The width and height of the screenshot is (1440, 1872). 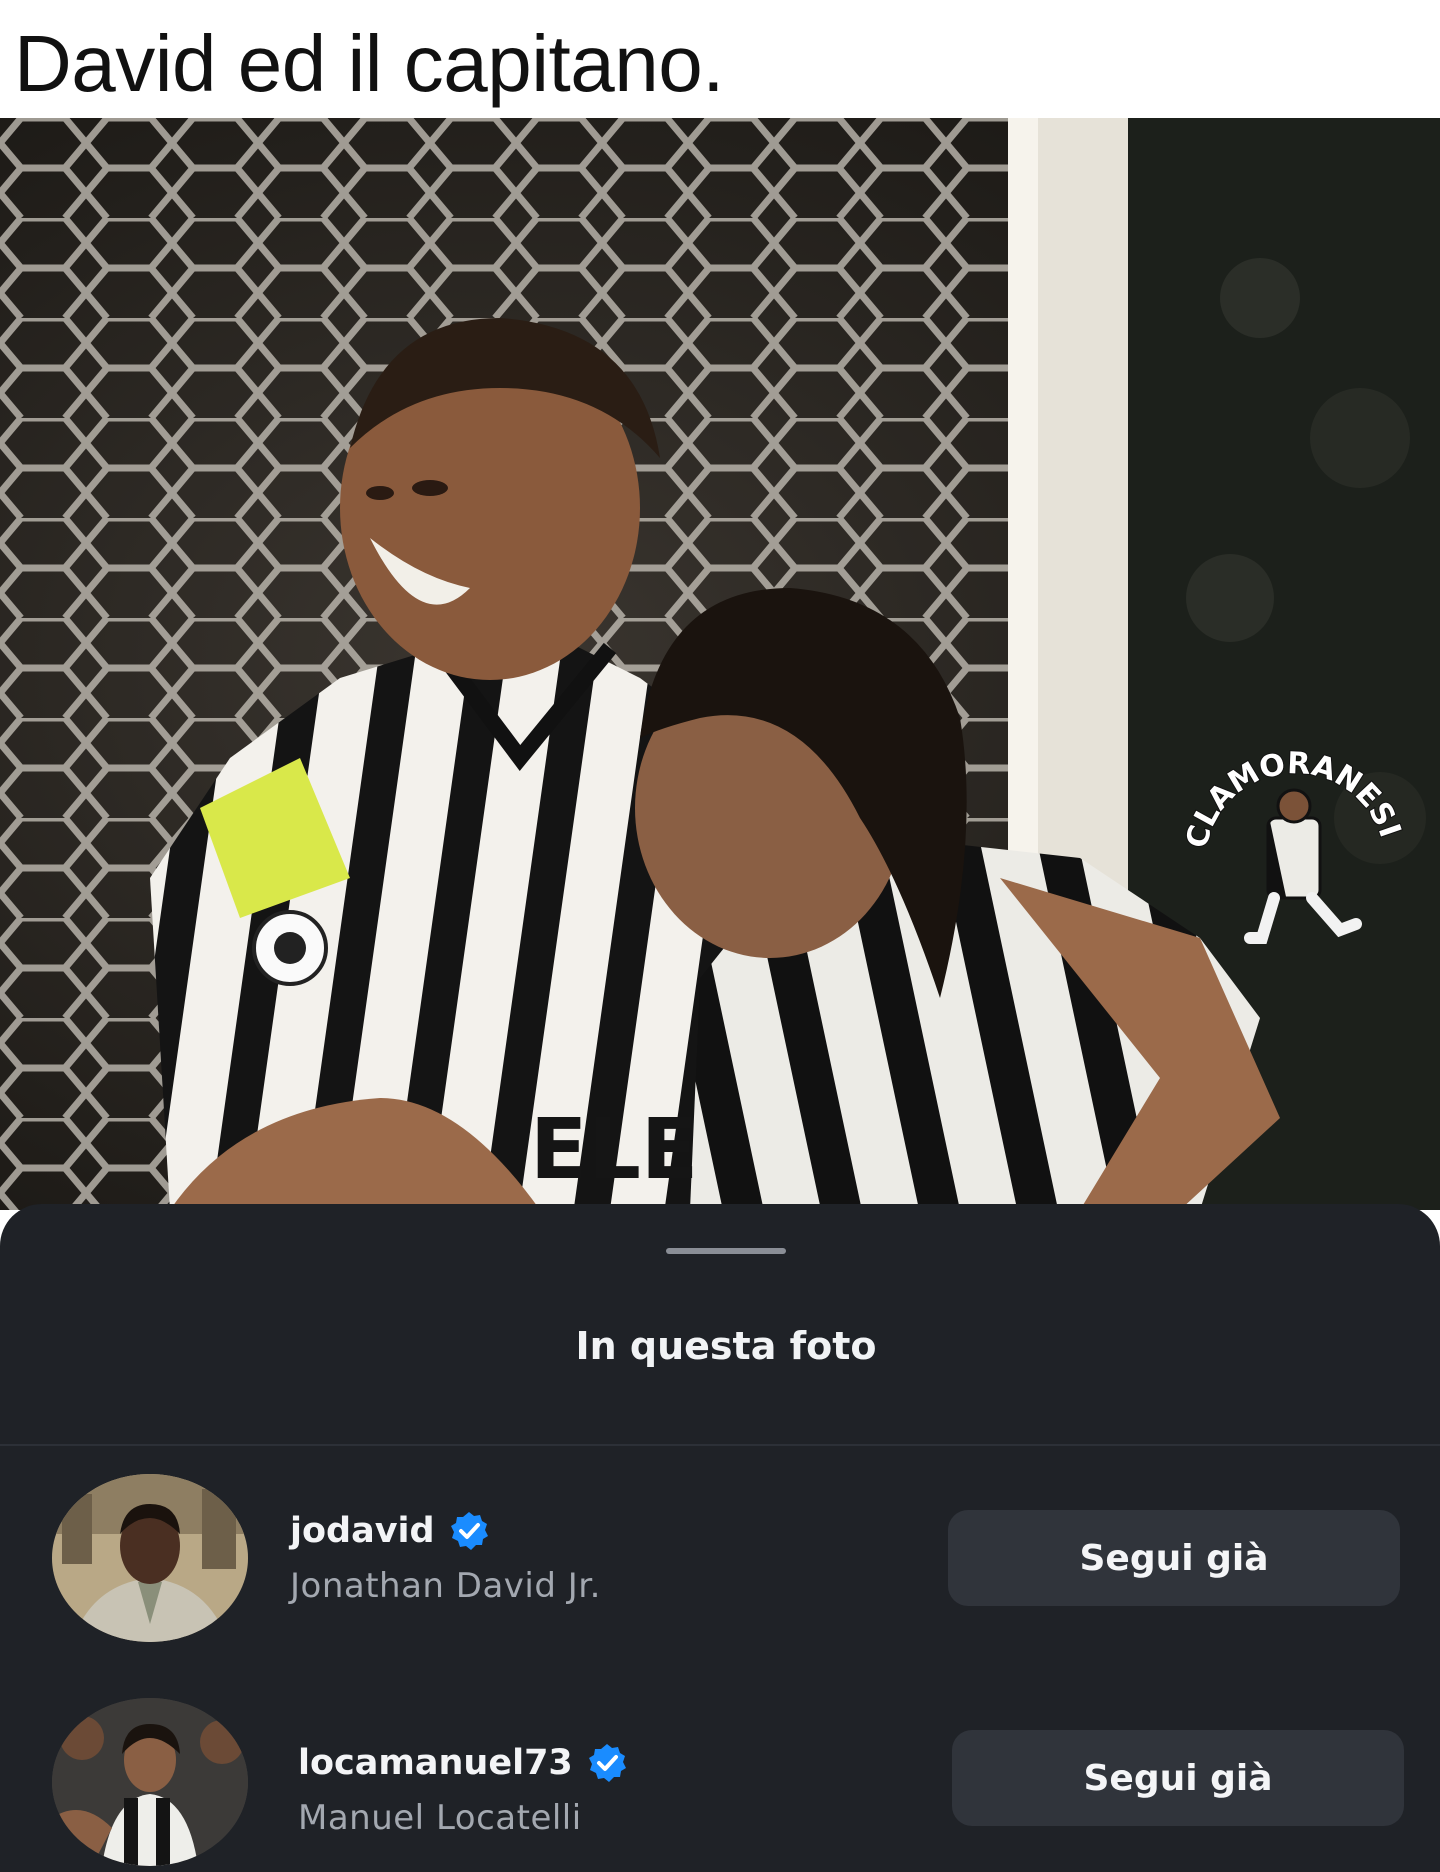 What do you see at coordinates (369, 63) in the screenshot?
I see `post-caption: David ed il capitano.` at bounding box center [369, 63].